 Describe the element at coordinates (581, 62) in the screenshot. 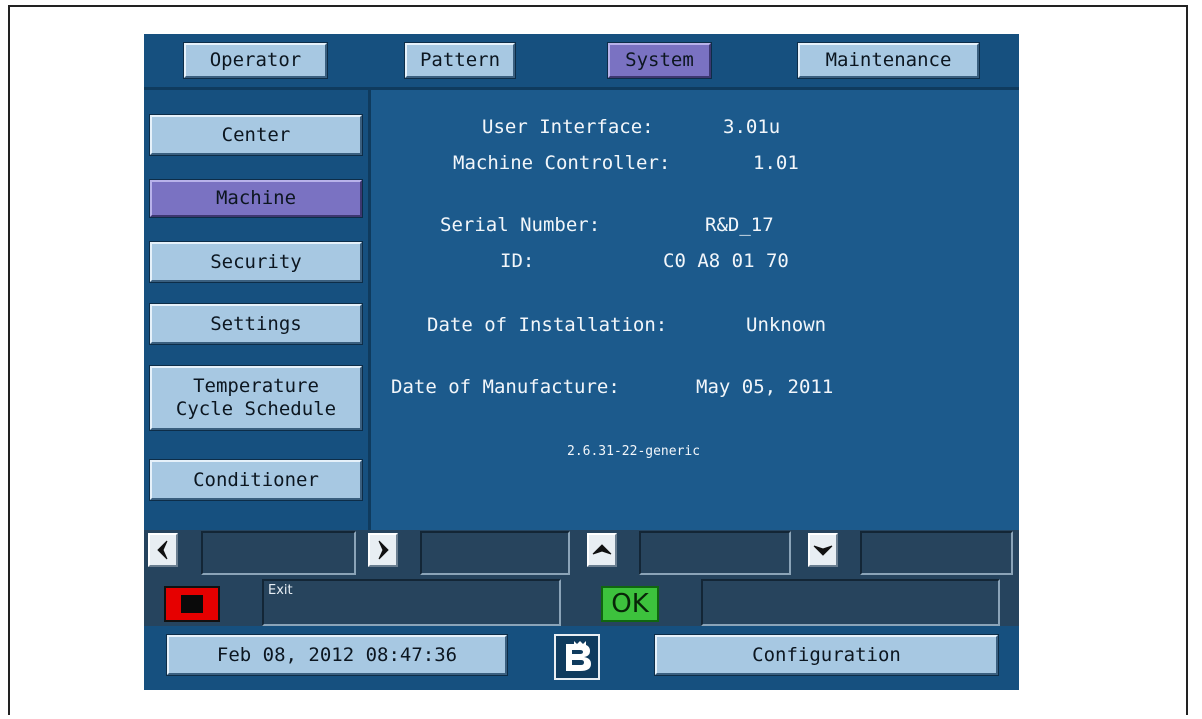

I see `top-tab-bar: Operator Pattern System Maintenance` at that location.